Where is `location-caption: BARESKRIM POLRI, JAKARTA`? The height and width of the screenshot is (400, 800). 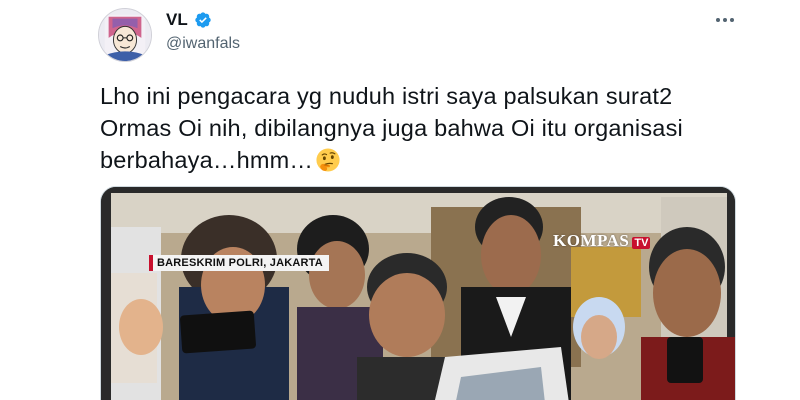
location-caption: BARESKRIM POLRI, JAKARTA is located at coordinates (240, 263).